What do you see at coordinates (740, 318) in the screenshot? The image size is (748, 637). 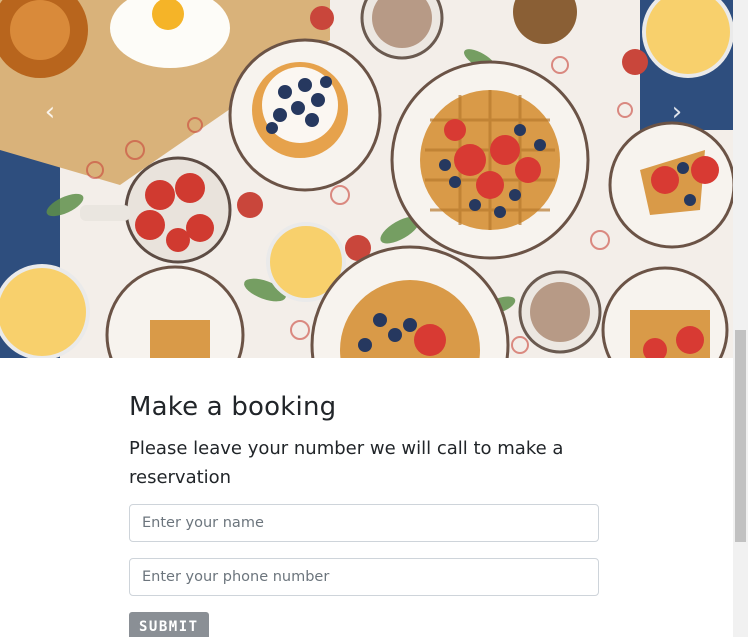 I see `page-scrollbar` at bounding box center [740, 318].